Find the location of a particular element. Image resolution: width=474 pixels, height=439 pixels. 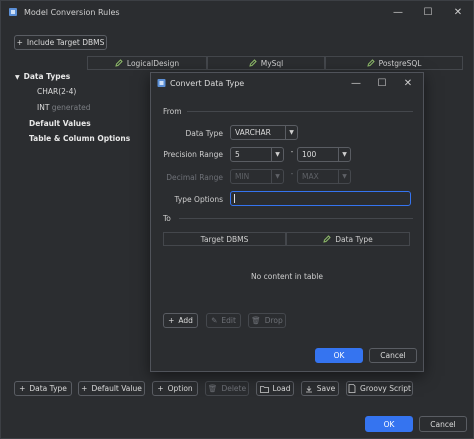

type-options-label: Type Options is located at coordinates (198, 199).